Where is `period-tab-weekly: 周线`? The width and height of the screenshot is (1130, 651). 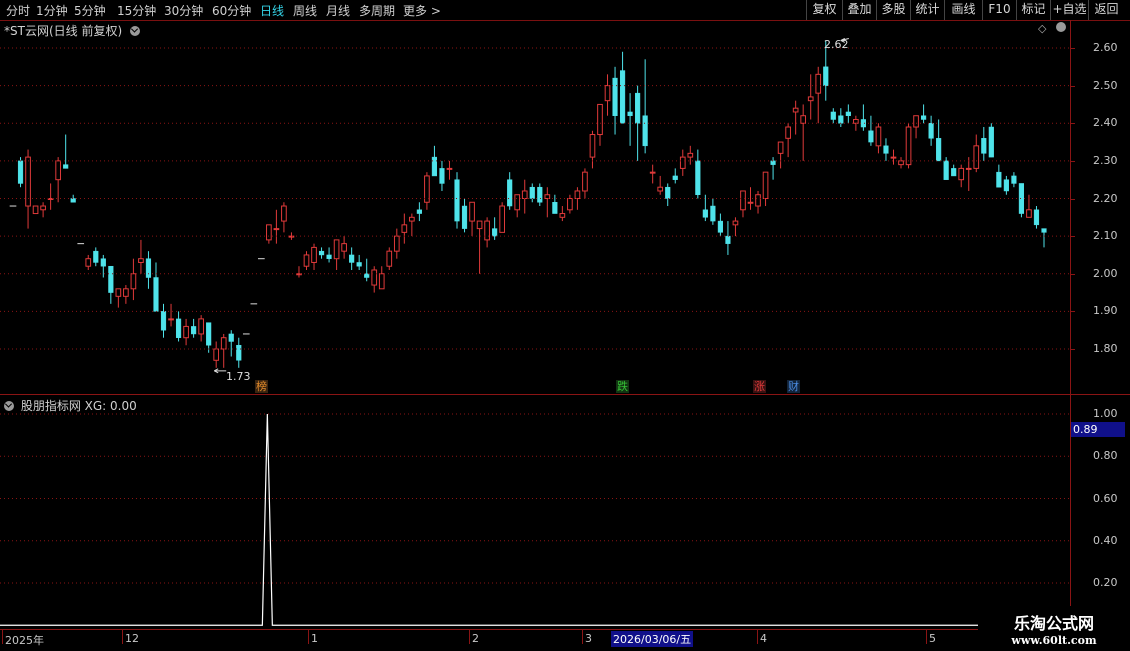
period-tab-weekly: 周线 is located at coordinates (305, 10).